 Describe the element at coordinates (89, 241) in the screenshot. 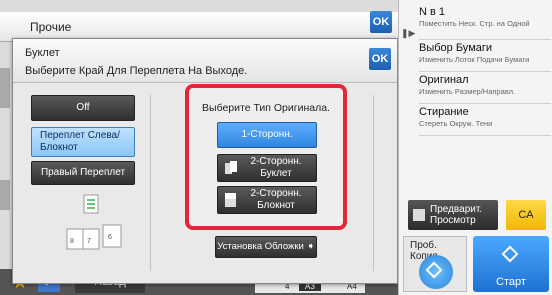

I see `svg-text: 7` at that location.